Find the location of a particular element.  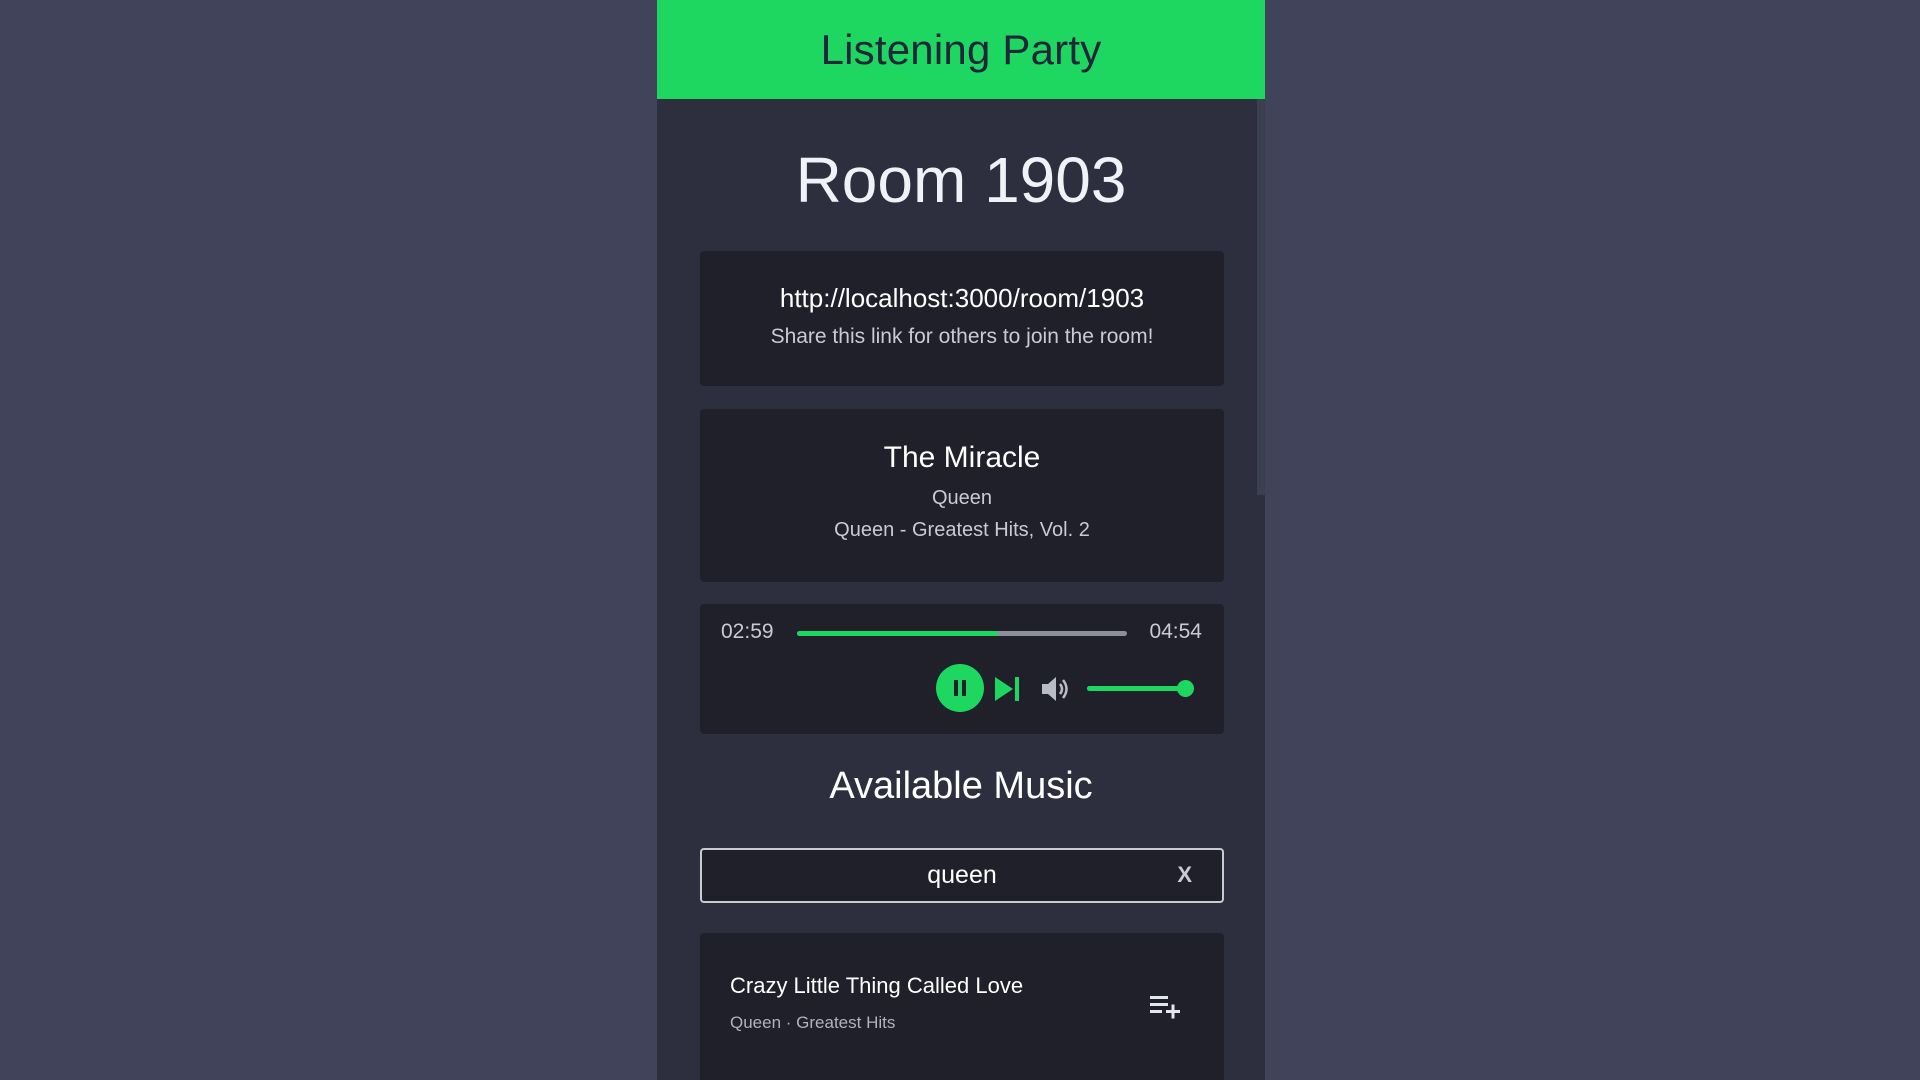

track-title: The Miracle is located at coordinates (962, 457).